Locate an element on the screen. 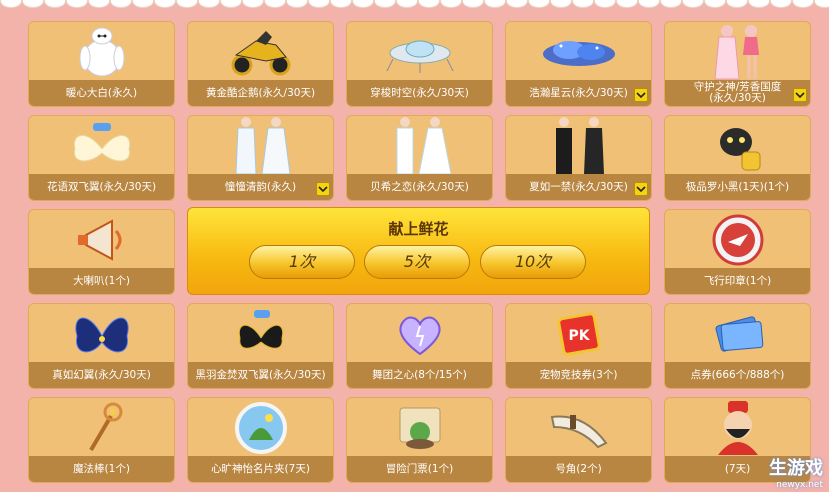 The height and width of the screenshot is (492, 829). megaphone-icon is located at coordinates (101, 240).